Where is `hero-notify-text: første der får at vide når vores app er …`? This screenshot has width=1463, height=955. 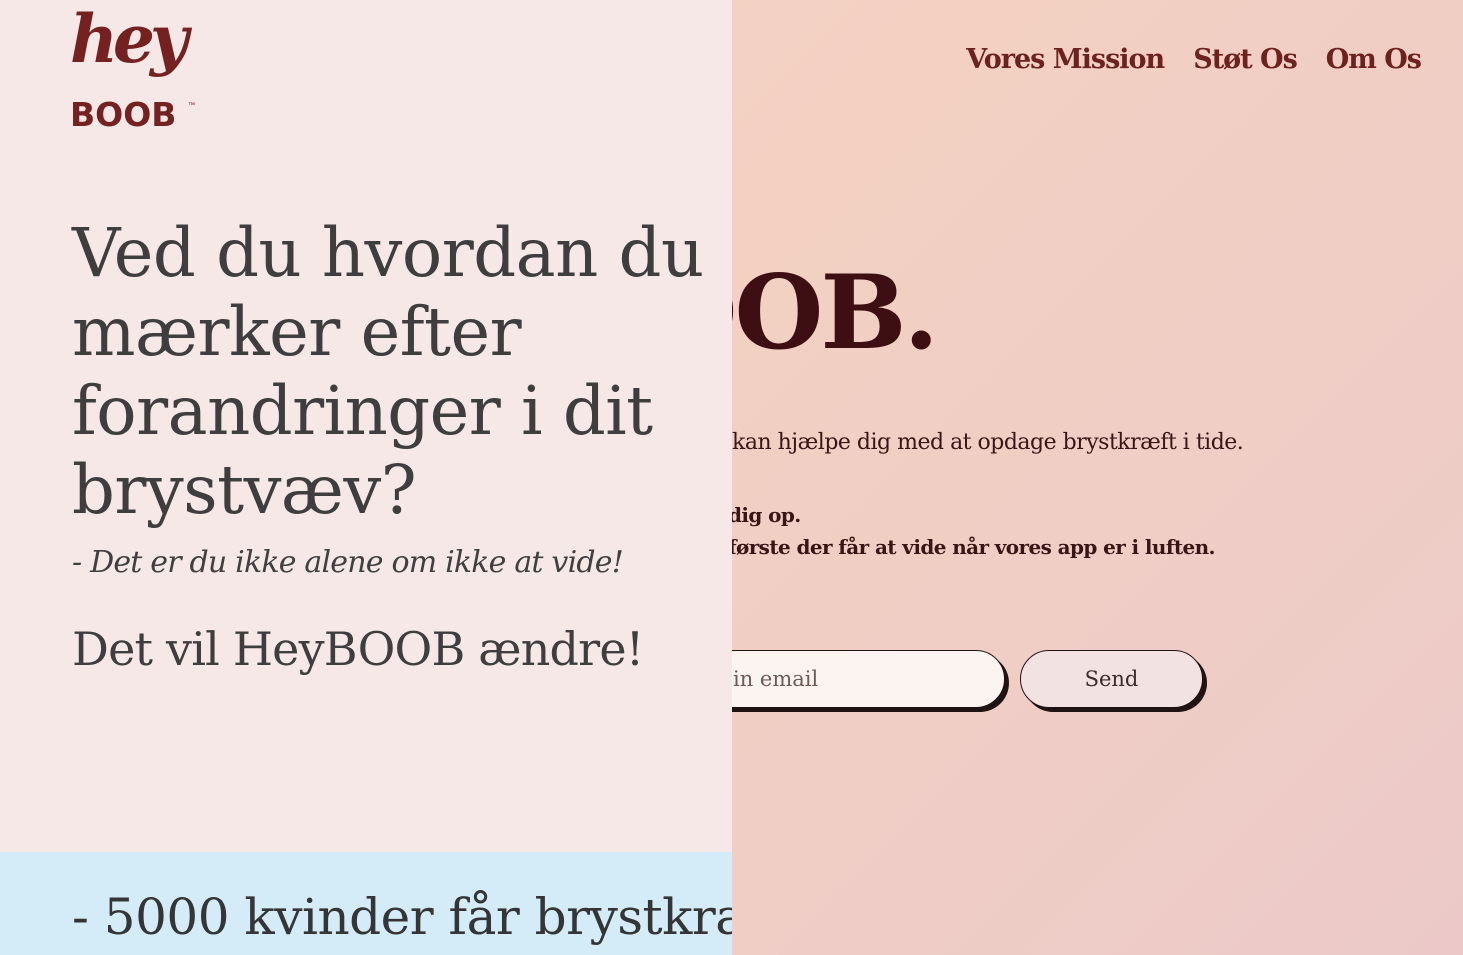 hero-notify-text: første der får at vide når vores app er … is located at coordinates (974, 547).